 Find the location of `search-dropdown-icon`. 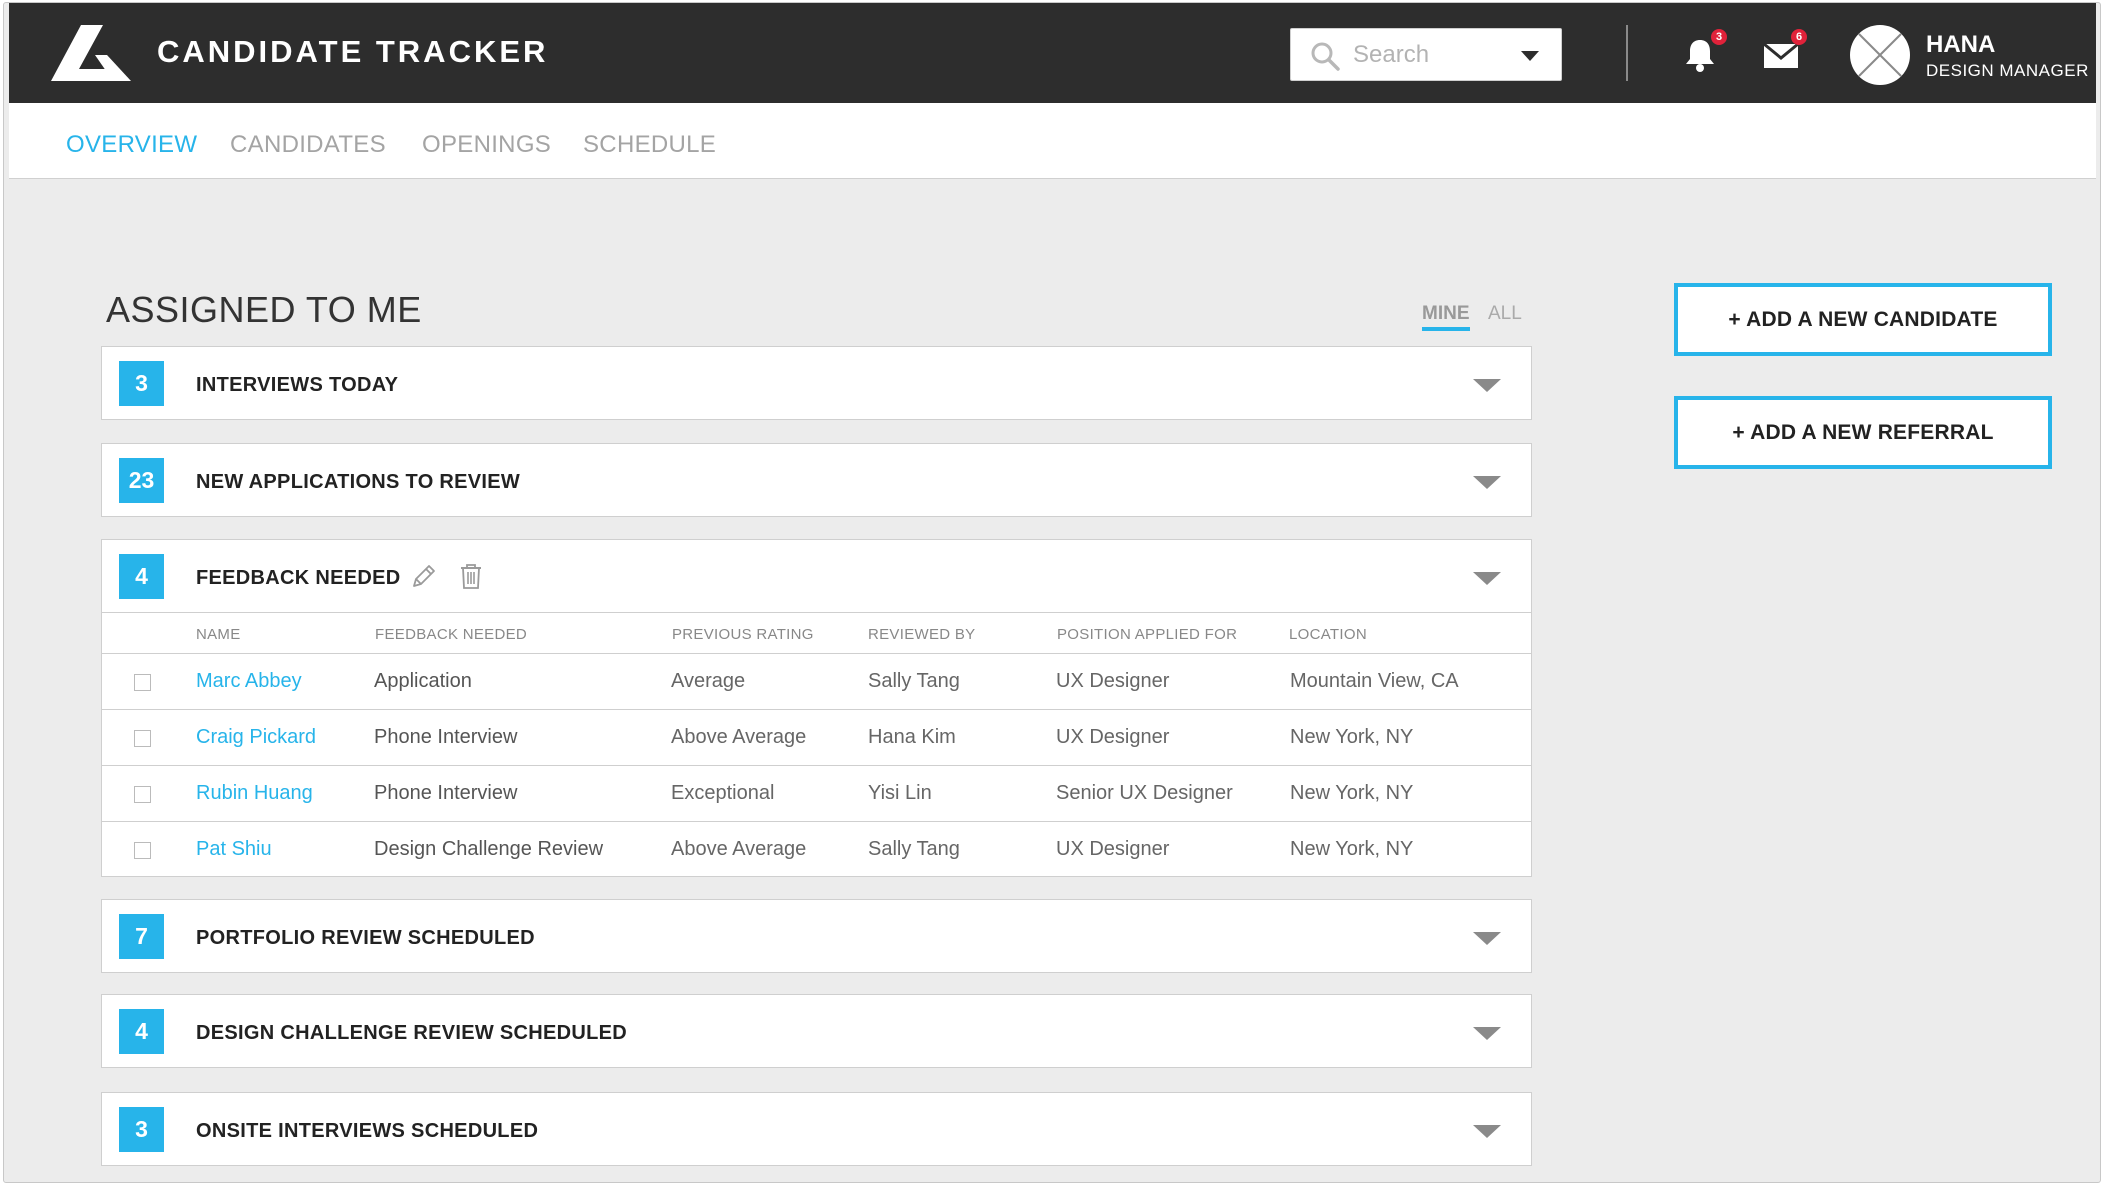

search-dropdown-icon is located at coordinates (1530, 56).